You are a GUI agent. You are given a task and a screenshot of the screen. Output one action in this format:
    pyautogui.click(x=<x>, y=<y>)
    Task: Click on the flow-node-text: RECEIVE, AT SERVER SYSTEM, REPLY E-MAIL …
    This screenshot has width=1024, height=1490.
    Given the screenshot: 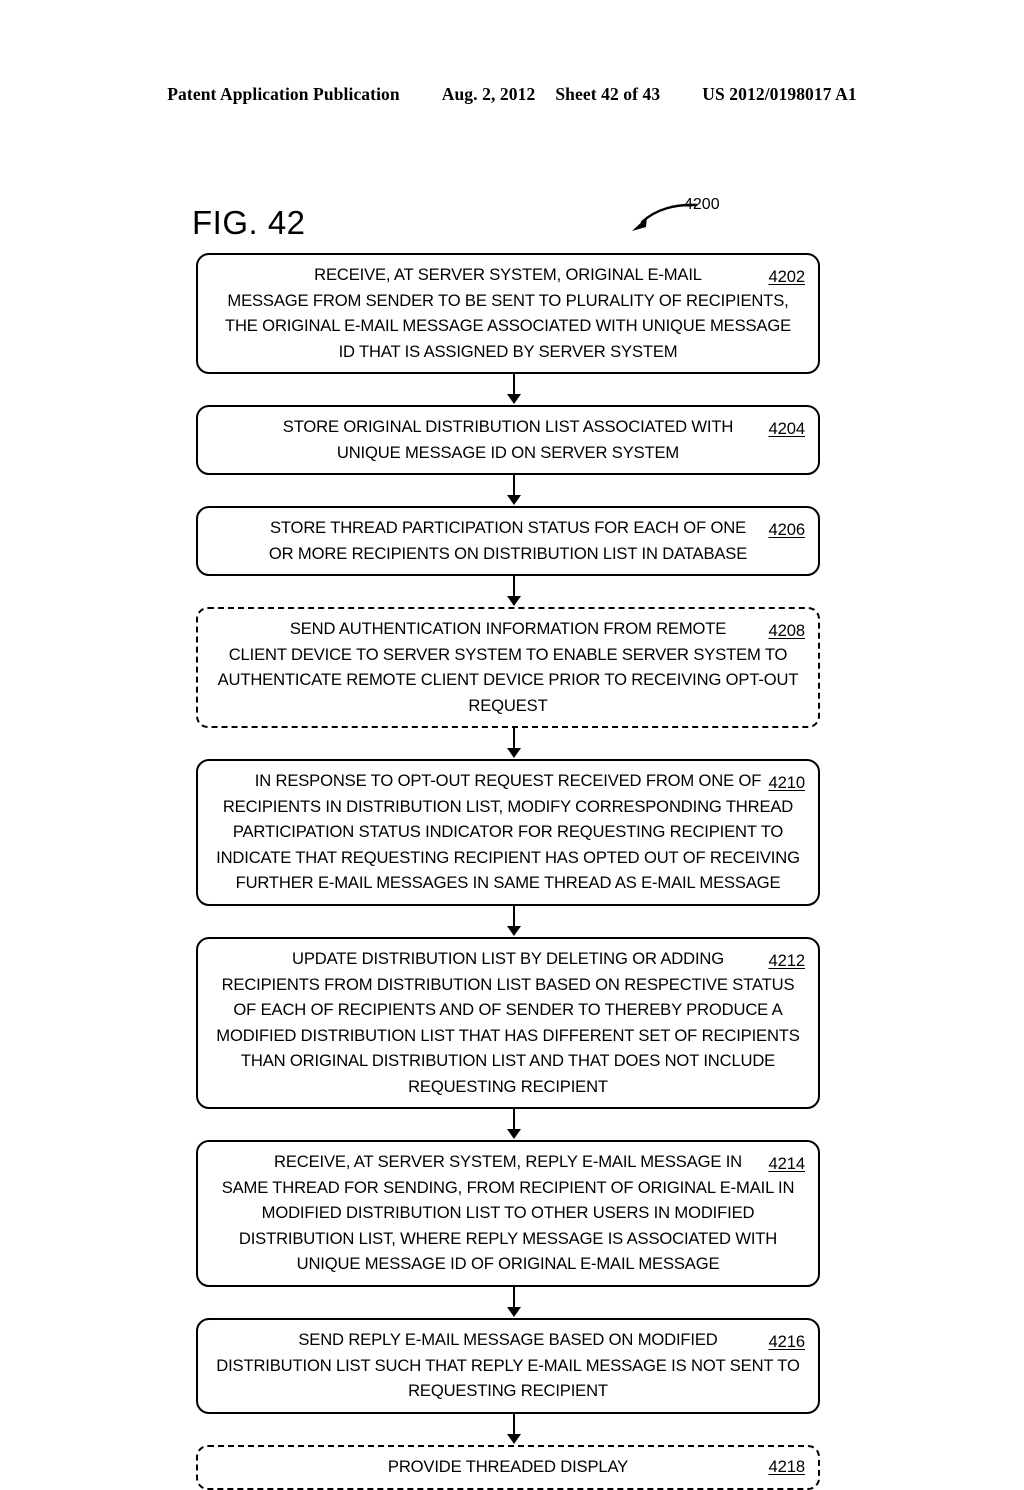 What is the action you would take?
    pyautogui.click(x=508, y=1212)
    